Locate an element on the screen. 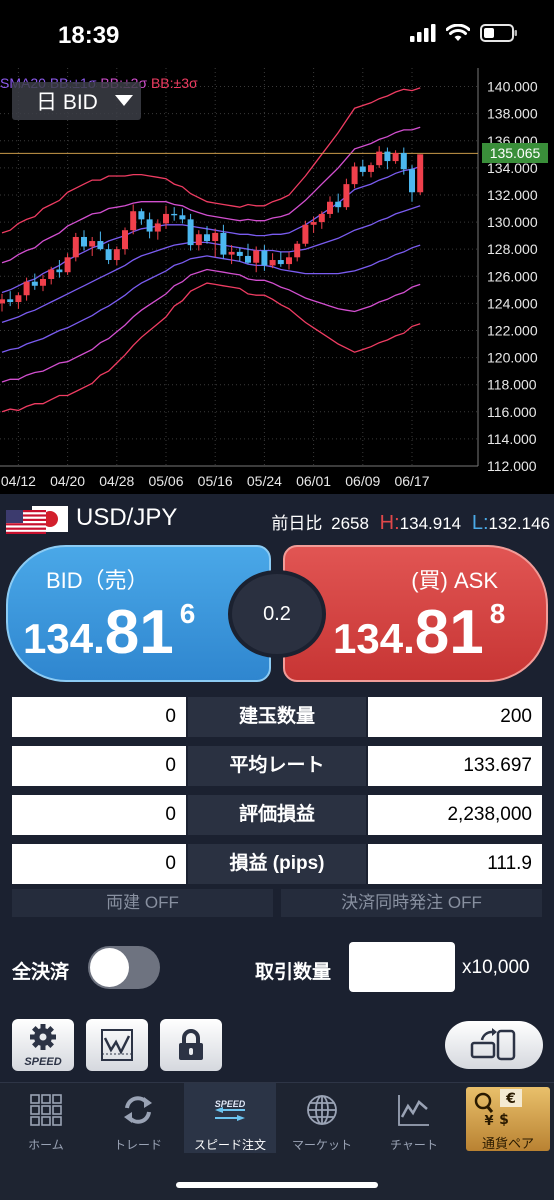 The image size is (554, 1200). speed-gear-icon: SPEED is located at coordinates (43, 1046).